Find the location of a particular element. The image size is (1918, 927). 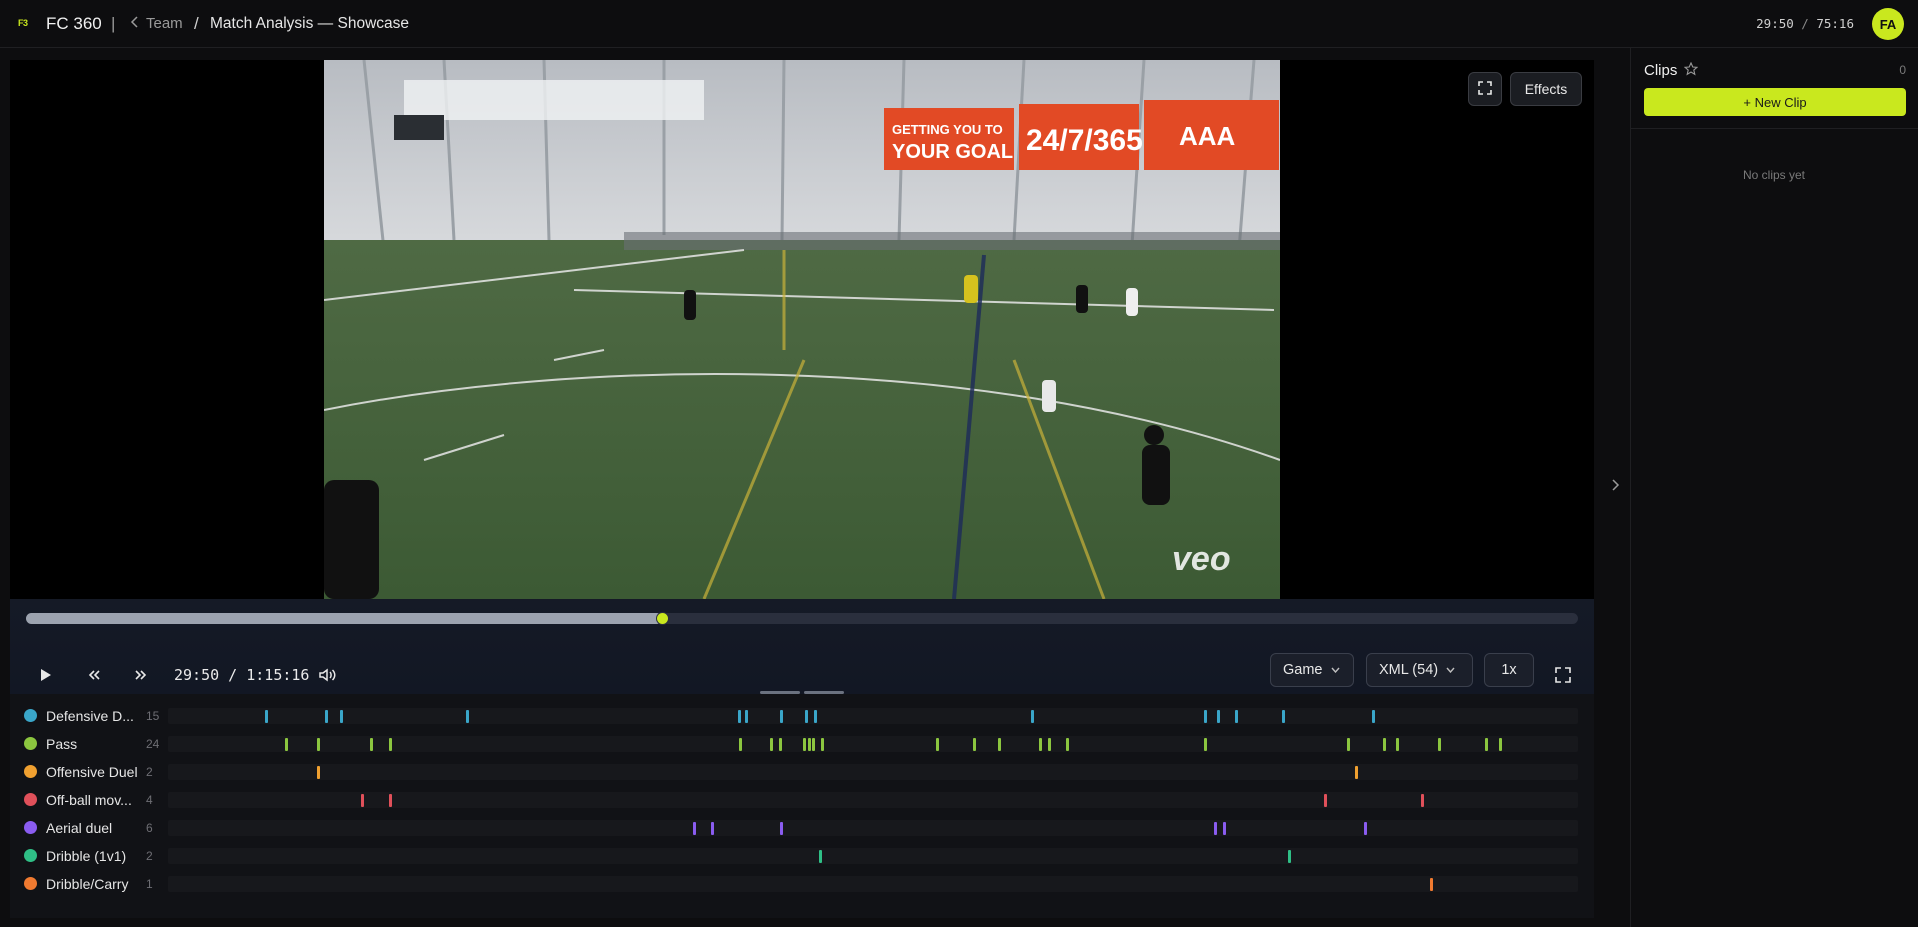

clips-count: 0 is located at coordinates (1902, 70).